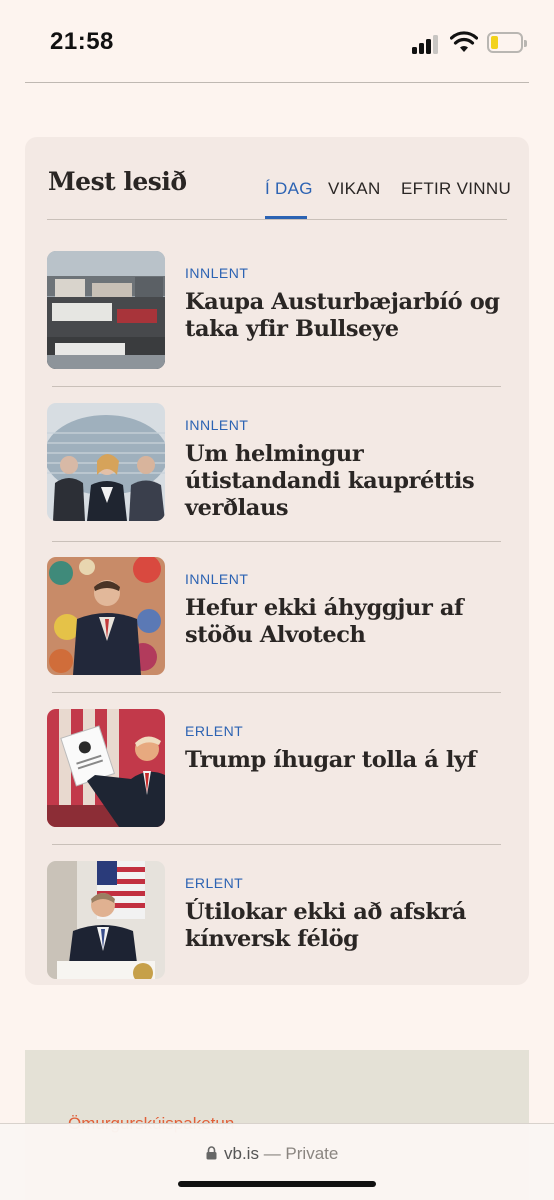 The height and width of the screenshot is (1200, 554). Describe the element at coordinates (289, 189) in the screenshot. I see `tab-today: Í DAG` at that location.